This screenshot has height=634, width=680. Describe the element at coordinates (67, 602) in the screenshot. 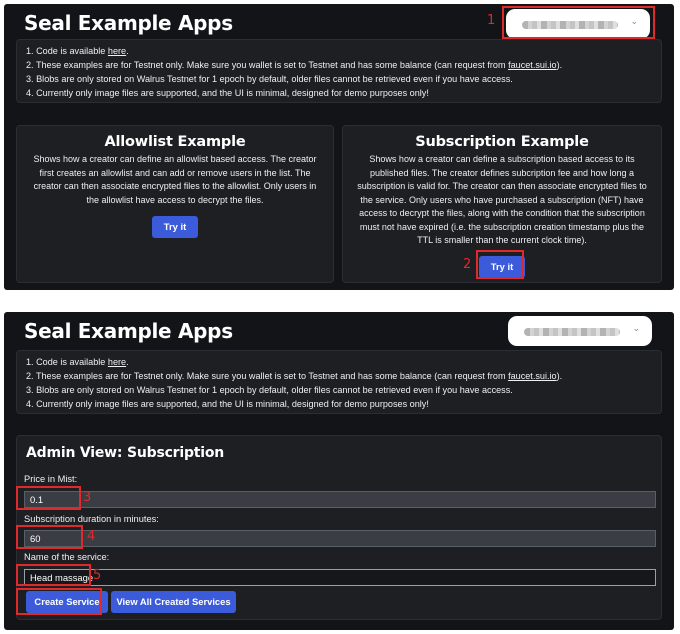

I see `create-service-button: Create Service` at that location.